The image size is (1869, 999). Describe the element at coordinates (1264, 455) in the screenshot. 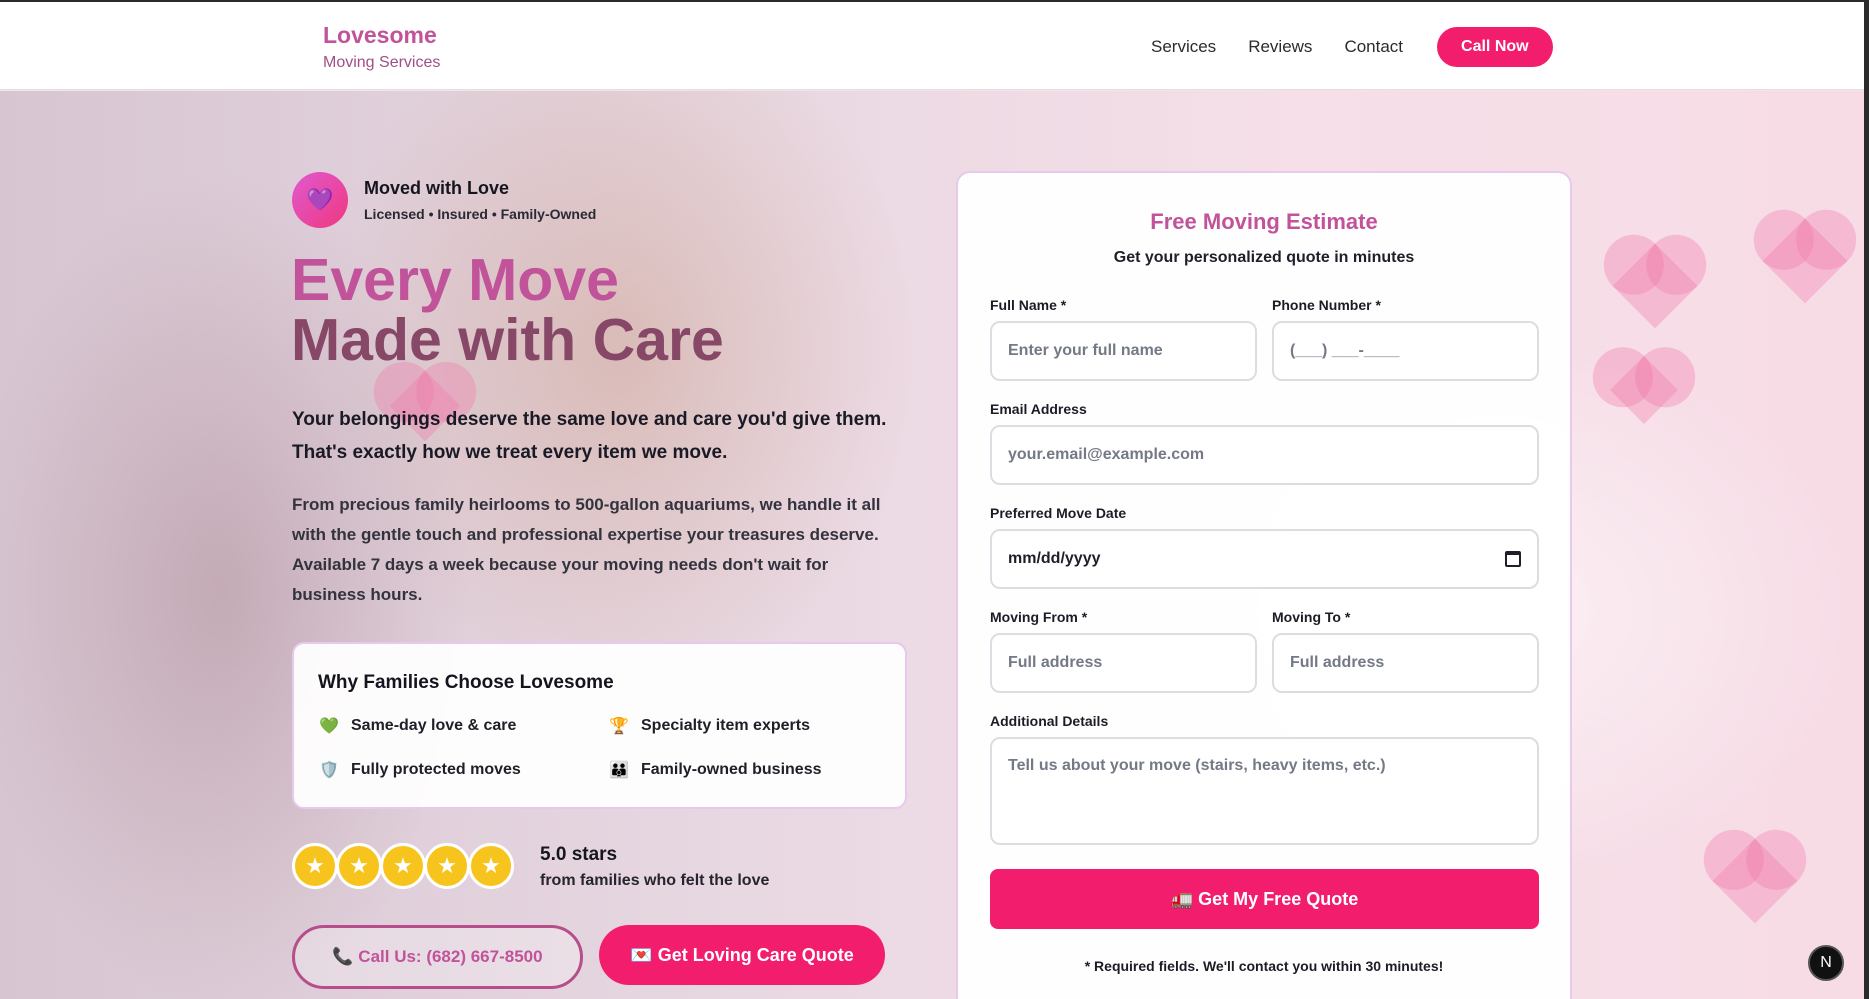

I see `email-input` at that location.